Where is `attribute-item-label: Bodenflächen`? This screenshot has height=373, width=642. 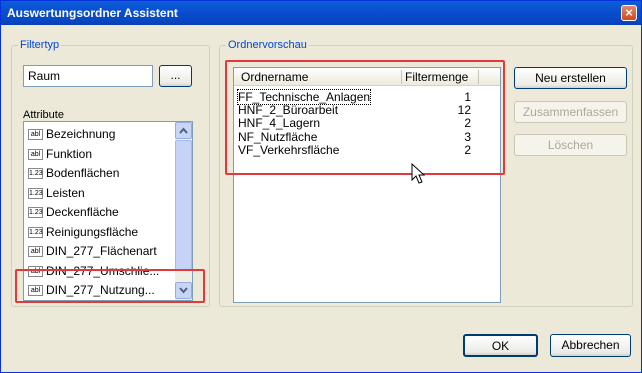
attribute-item-label: Bodenflächen is located at coordinates (83, 173).